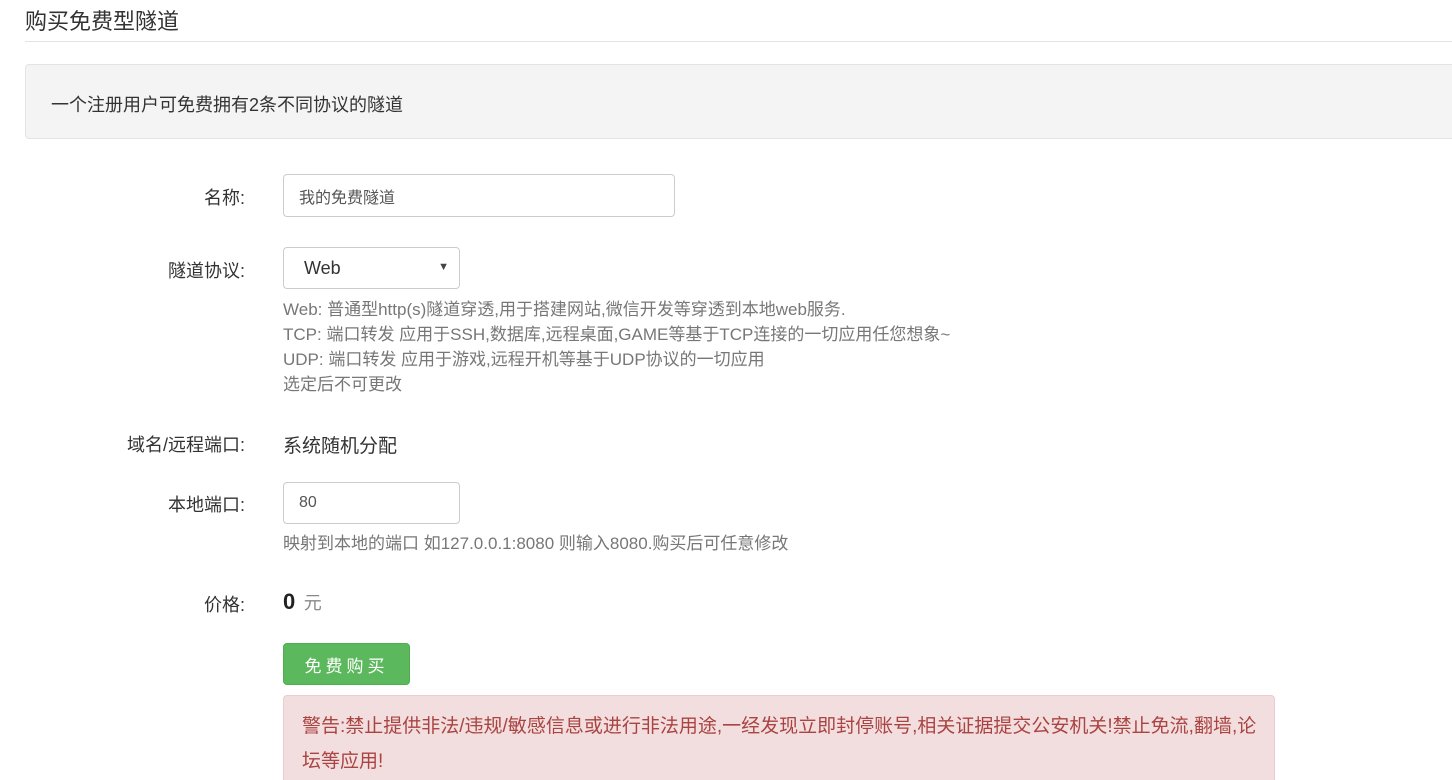 The width and height of the screenshot is (1452, 780). Describe the element at coordinates (206, 271) in the screenshot. I see `protocol-label: 隧道协议:` at that location.